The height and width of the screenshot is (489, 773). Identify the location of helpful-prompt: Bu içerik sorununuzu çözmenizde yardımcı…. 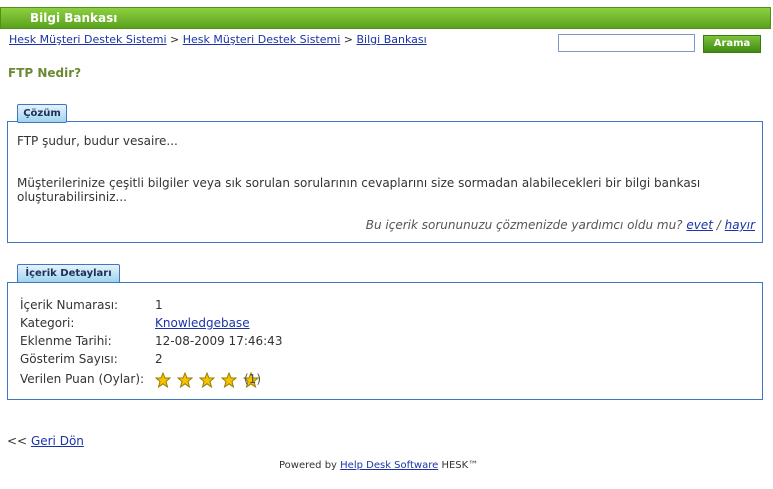
(560, 225).